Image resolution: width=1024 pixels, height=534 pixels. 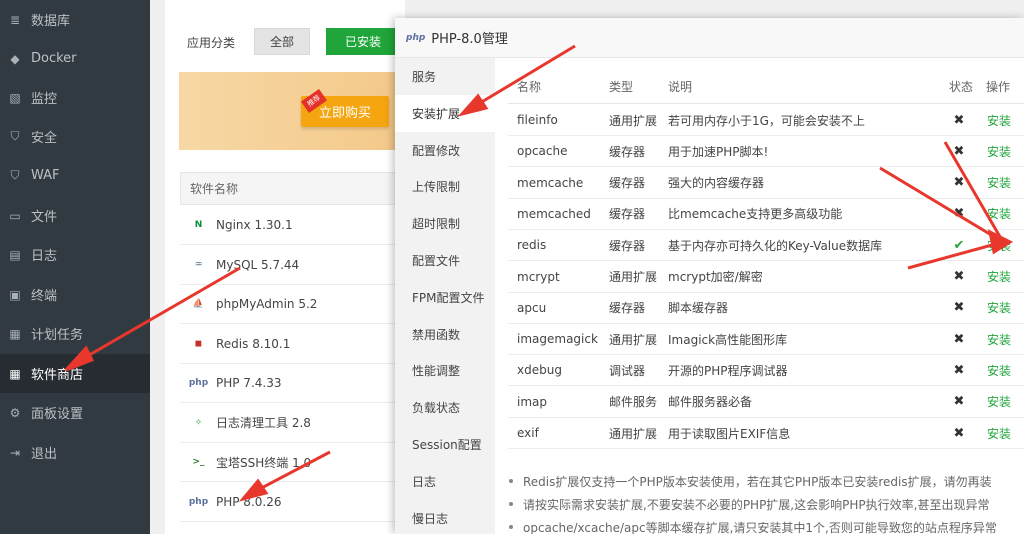 What do you see at coordinates (15, 136) in the screenshot?
I see `shield-icon: ⛉` at bounding box center [15, 136].